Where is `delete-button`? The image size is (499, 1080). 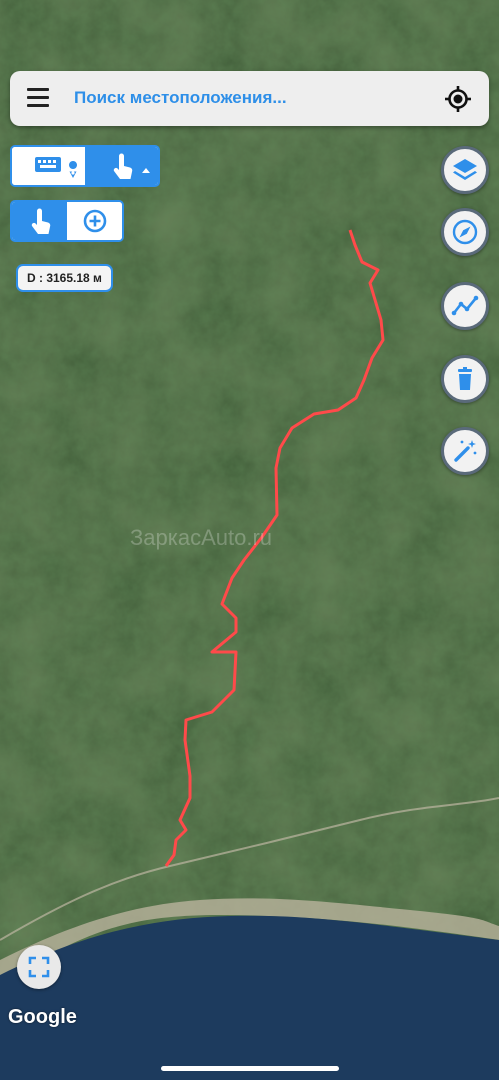 delete-button is located at coordinates (465, 379).